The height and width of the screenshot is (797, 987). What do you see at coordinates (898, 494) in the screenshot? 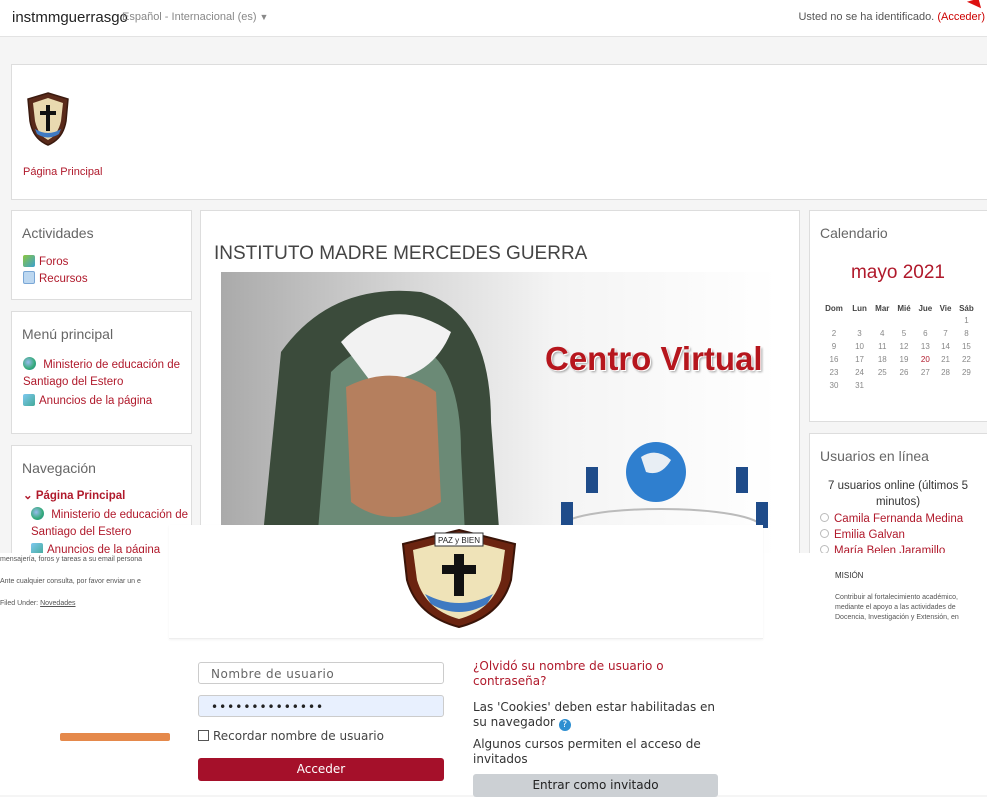
I see `online-users-count: 7 usuarios online (últimos 5 minutos)` at bounding box center [898, 494].